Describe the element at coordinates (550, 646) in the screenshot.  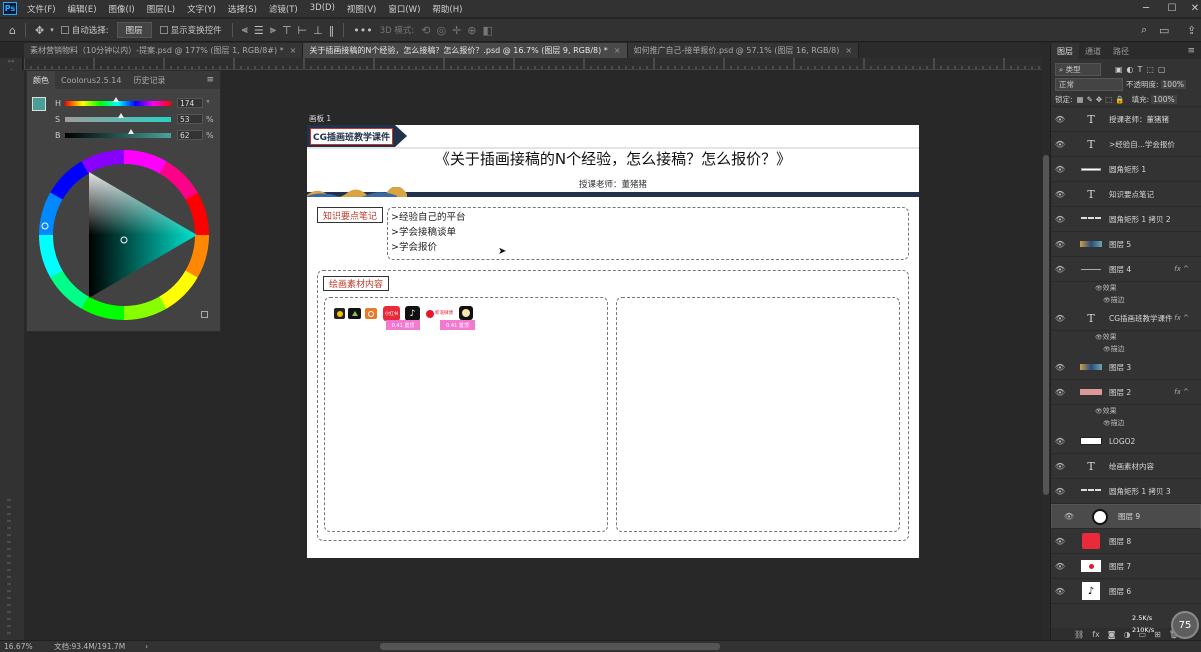
I see `canvas-horizontal-scrollbar` at that location.